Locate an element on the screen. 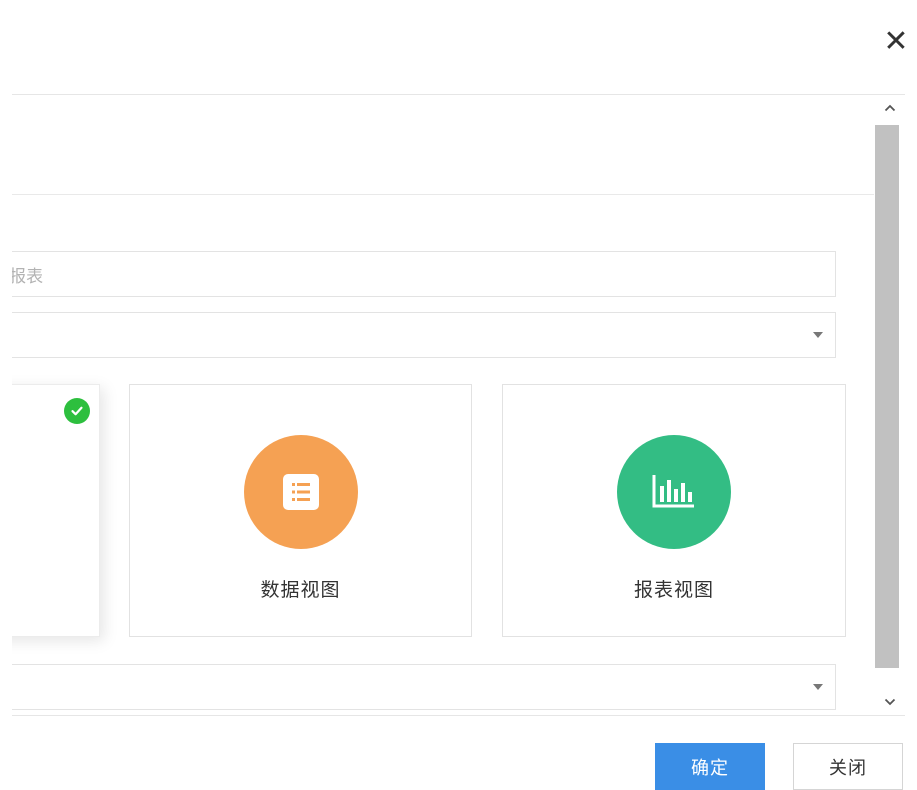  vertical-scrollbar is located at coordinates (890, 405).